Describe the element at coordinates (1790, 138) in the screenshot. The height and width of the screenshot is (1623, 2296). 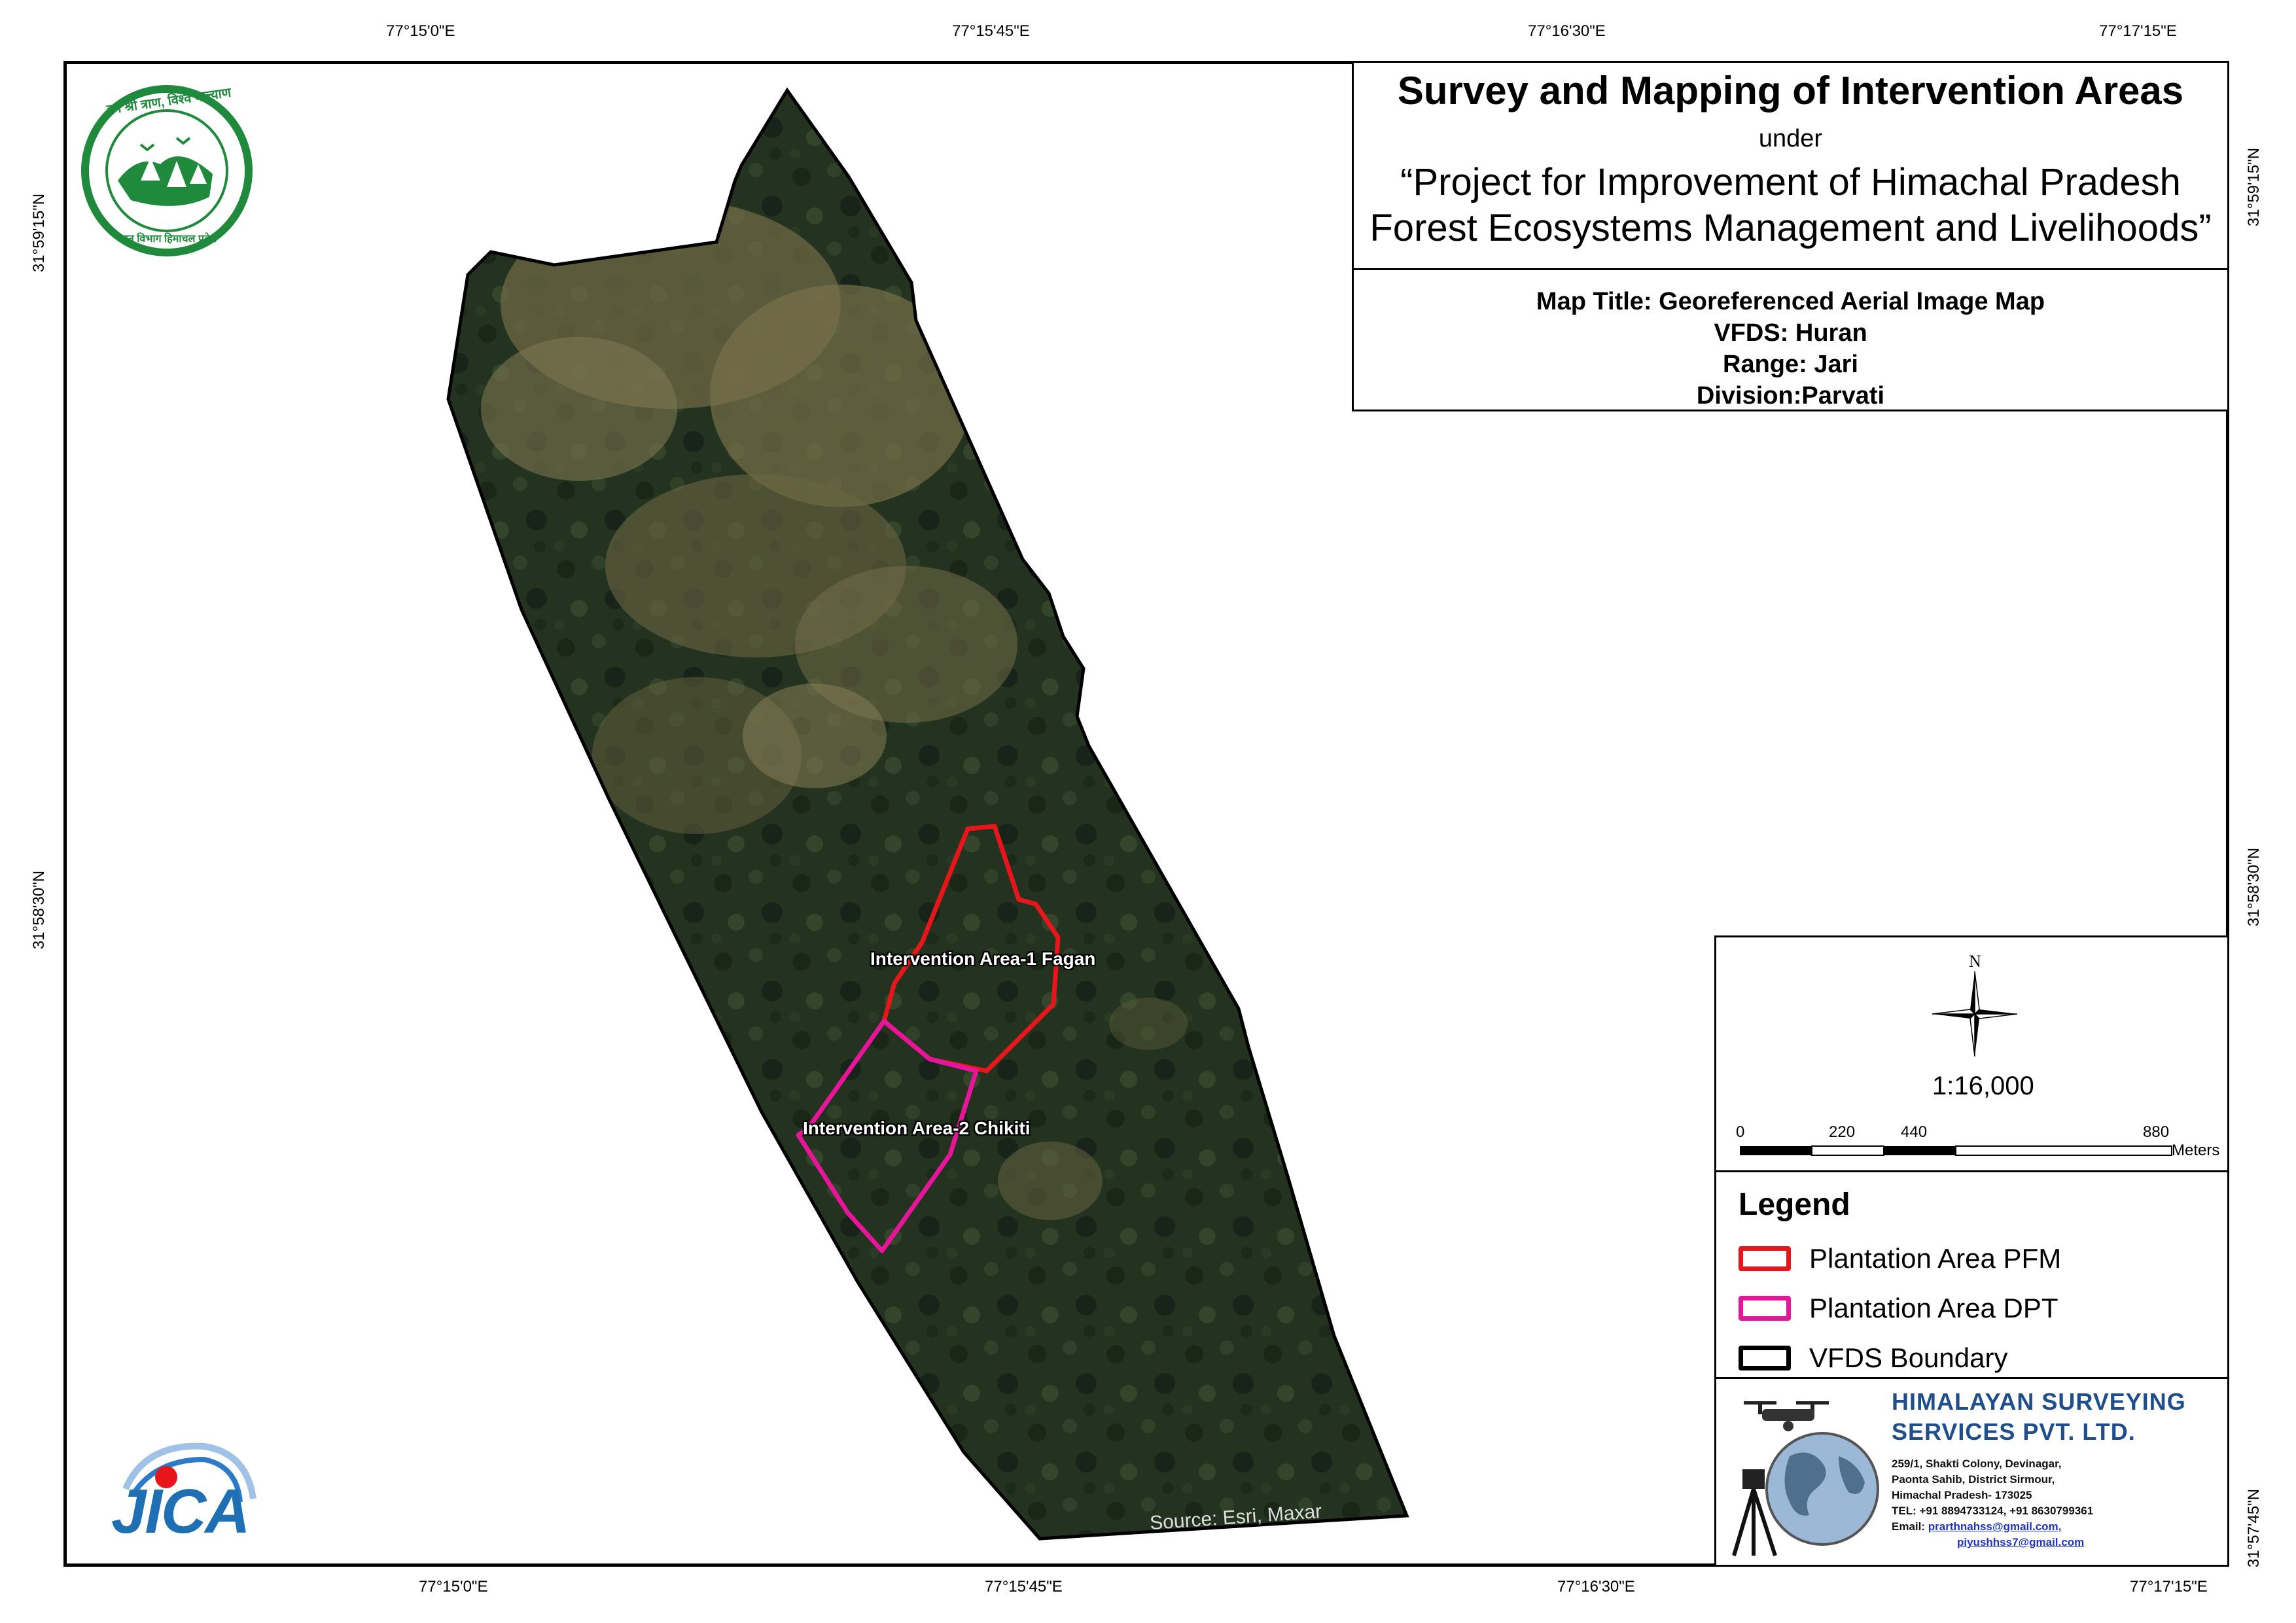
I see `title-under: under` at that location.